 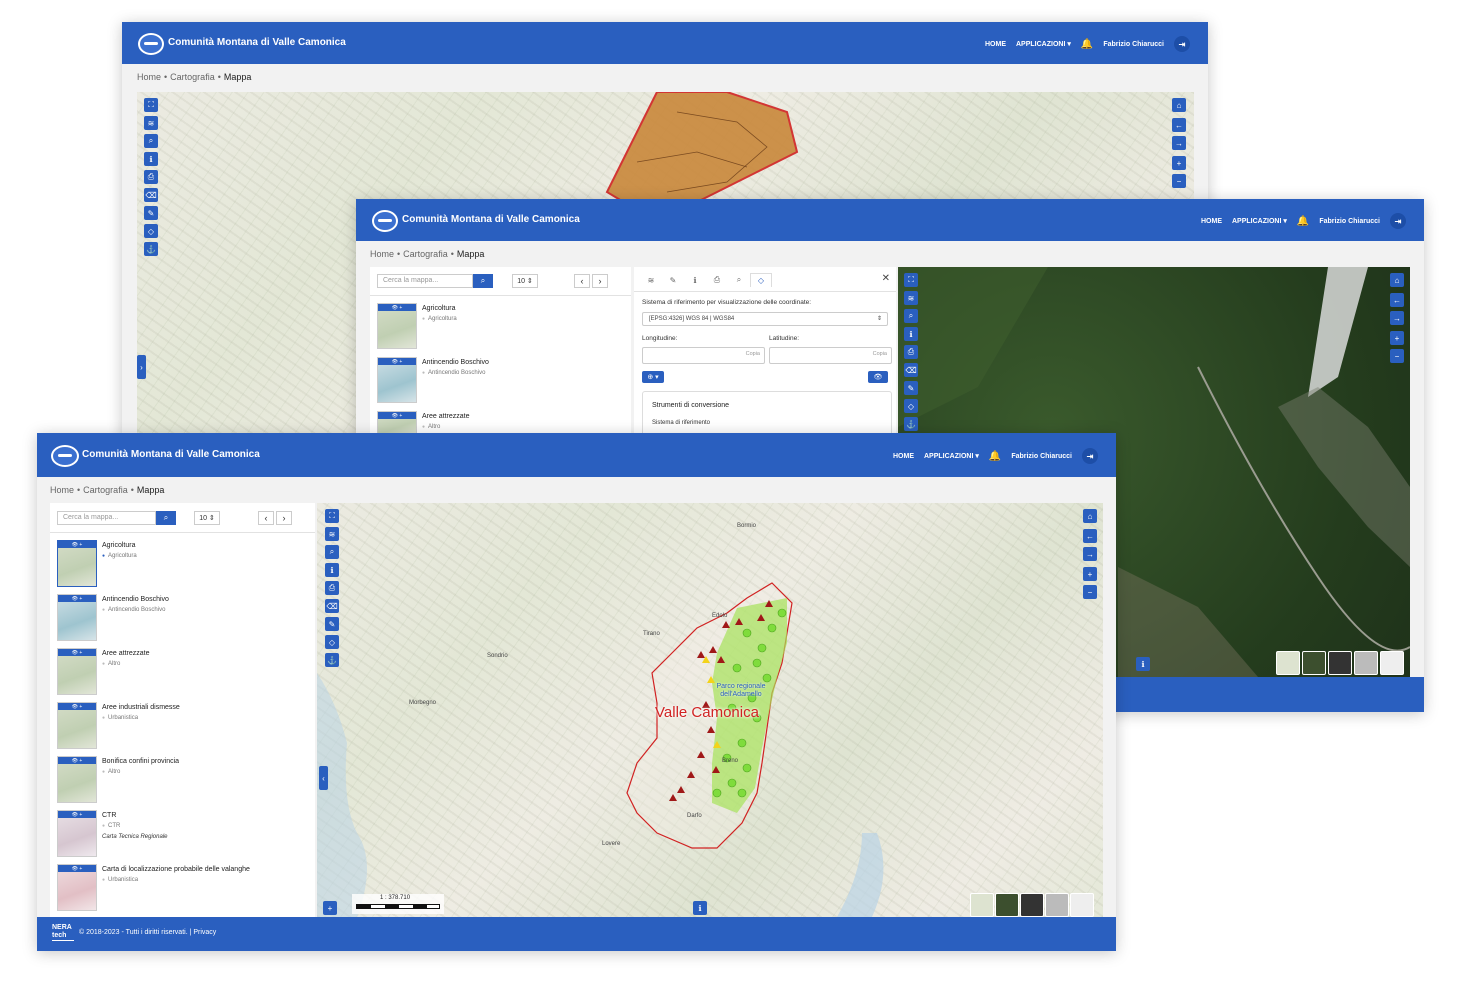 What do you see at coordinates (878, 377) in the screenshot?
I see `show-eye-icon: 👁` at bounding box center [878, 377].